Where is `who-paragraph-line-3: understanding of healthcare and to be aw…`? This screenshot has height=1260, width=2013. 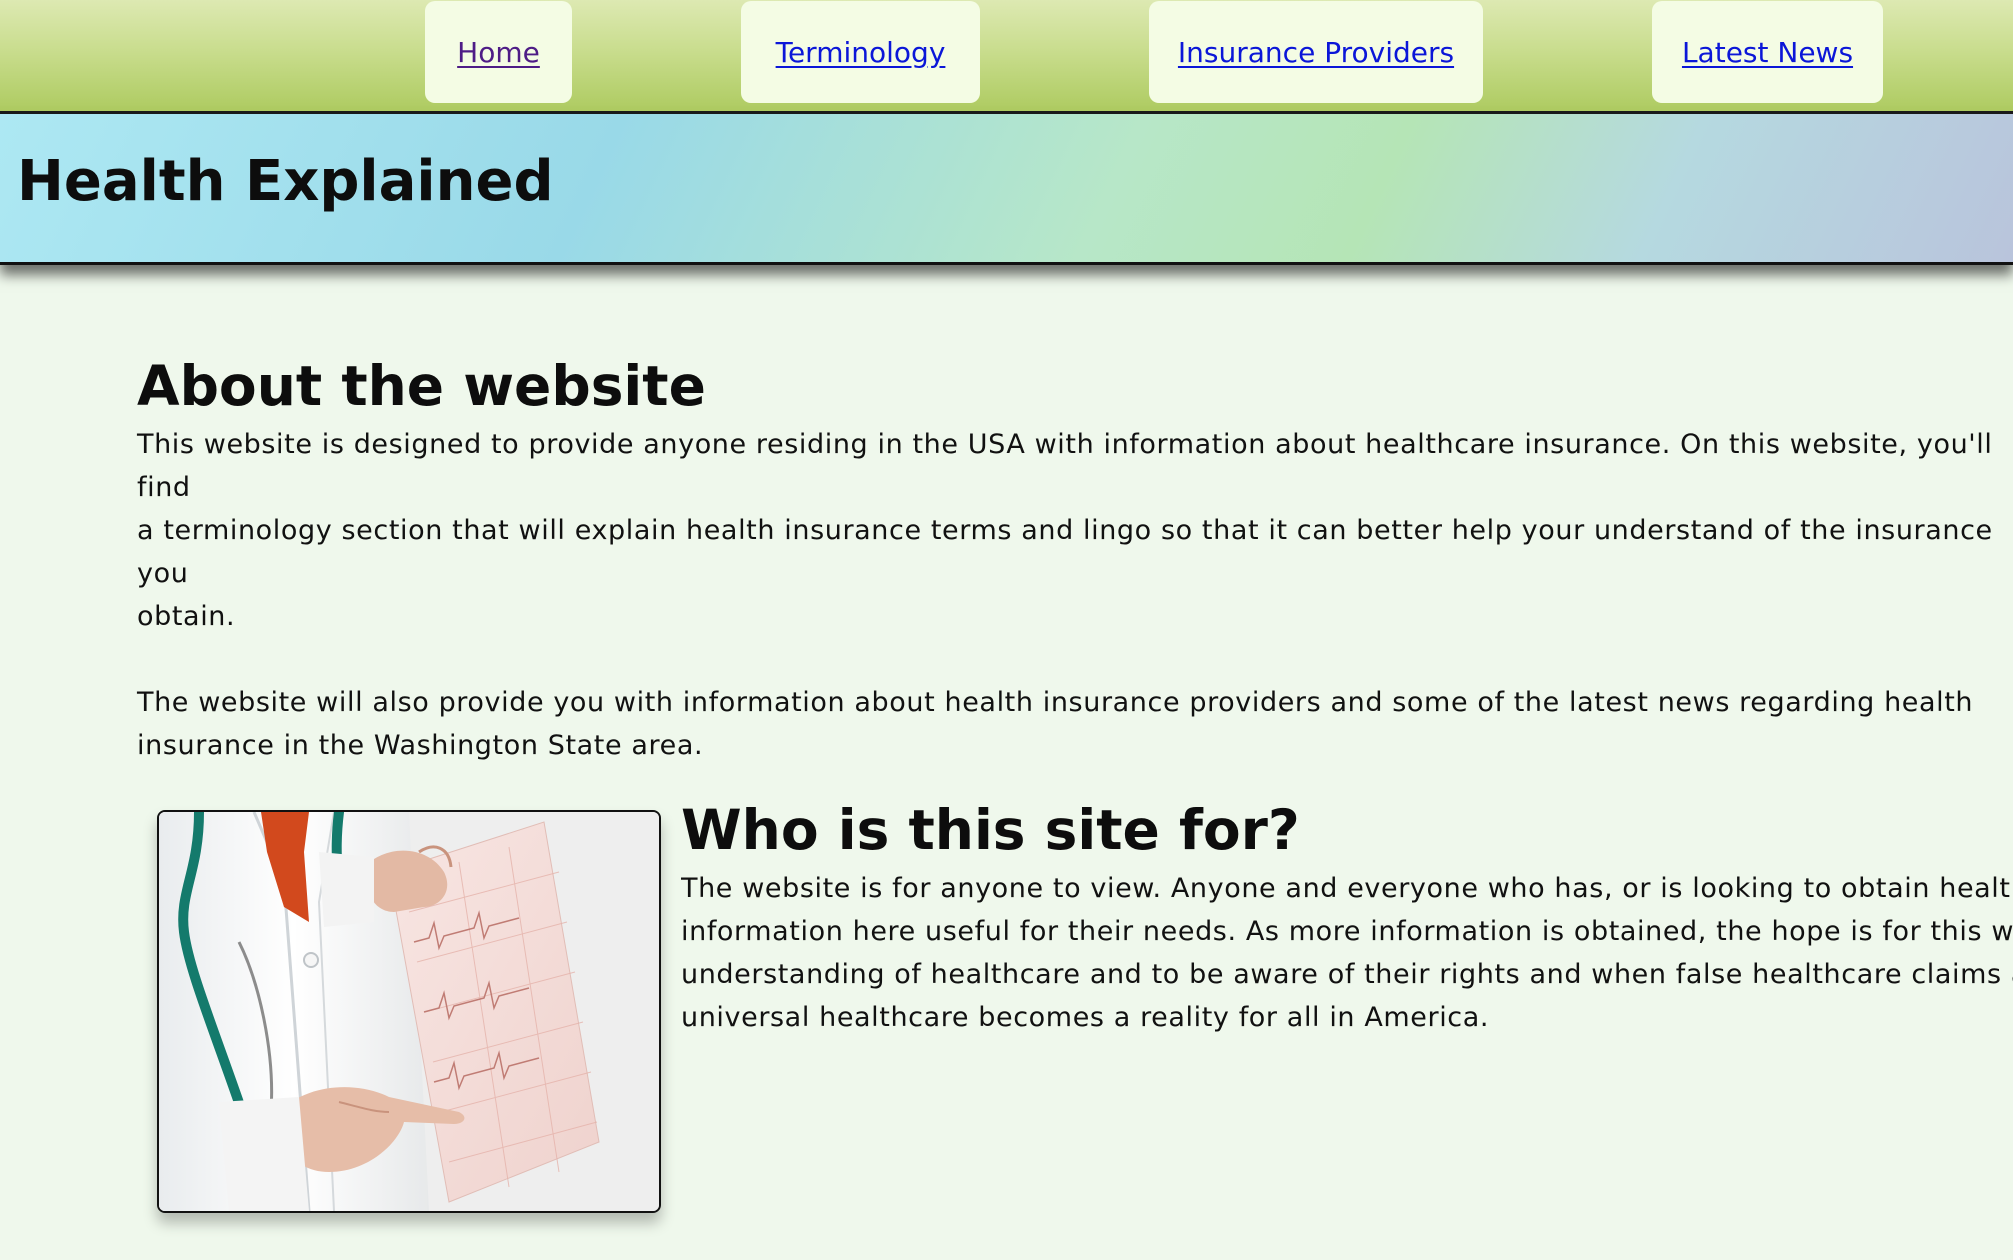
who-paragraph-line-3: understanding of healthcare and to be aw… is located at coordinates (1347, 974).